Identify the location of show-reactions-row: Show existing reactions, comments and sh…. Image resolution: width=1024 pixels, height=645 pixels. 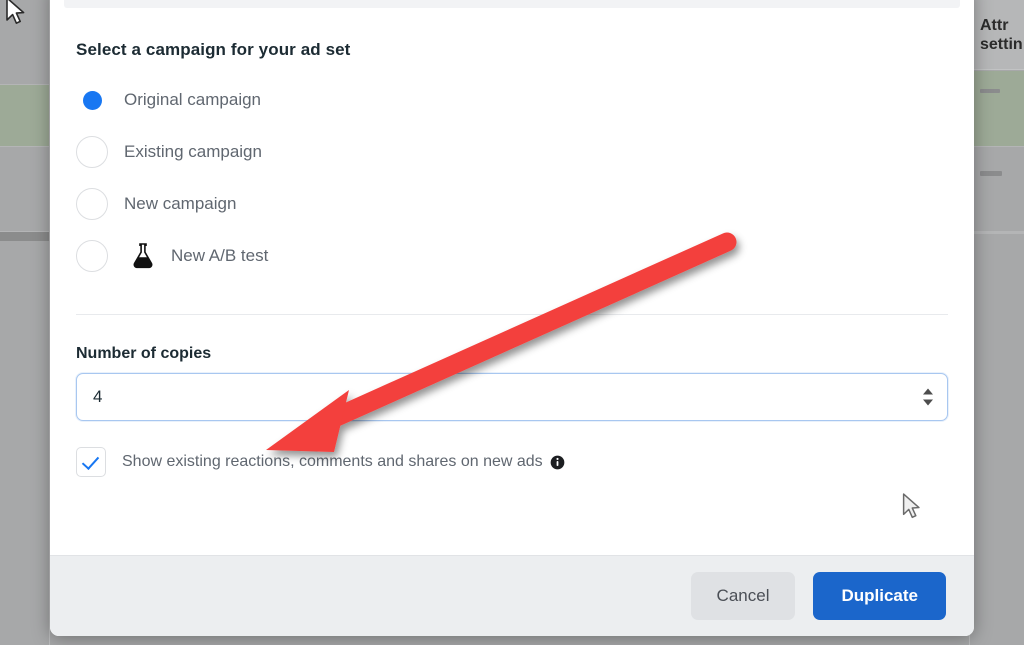
(512, 462).